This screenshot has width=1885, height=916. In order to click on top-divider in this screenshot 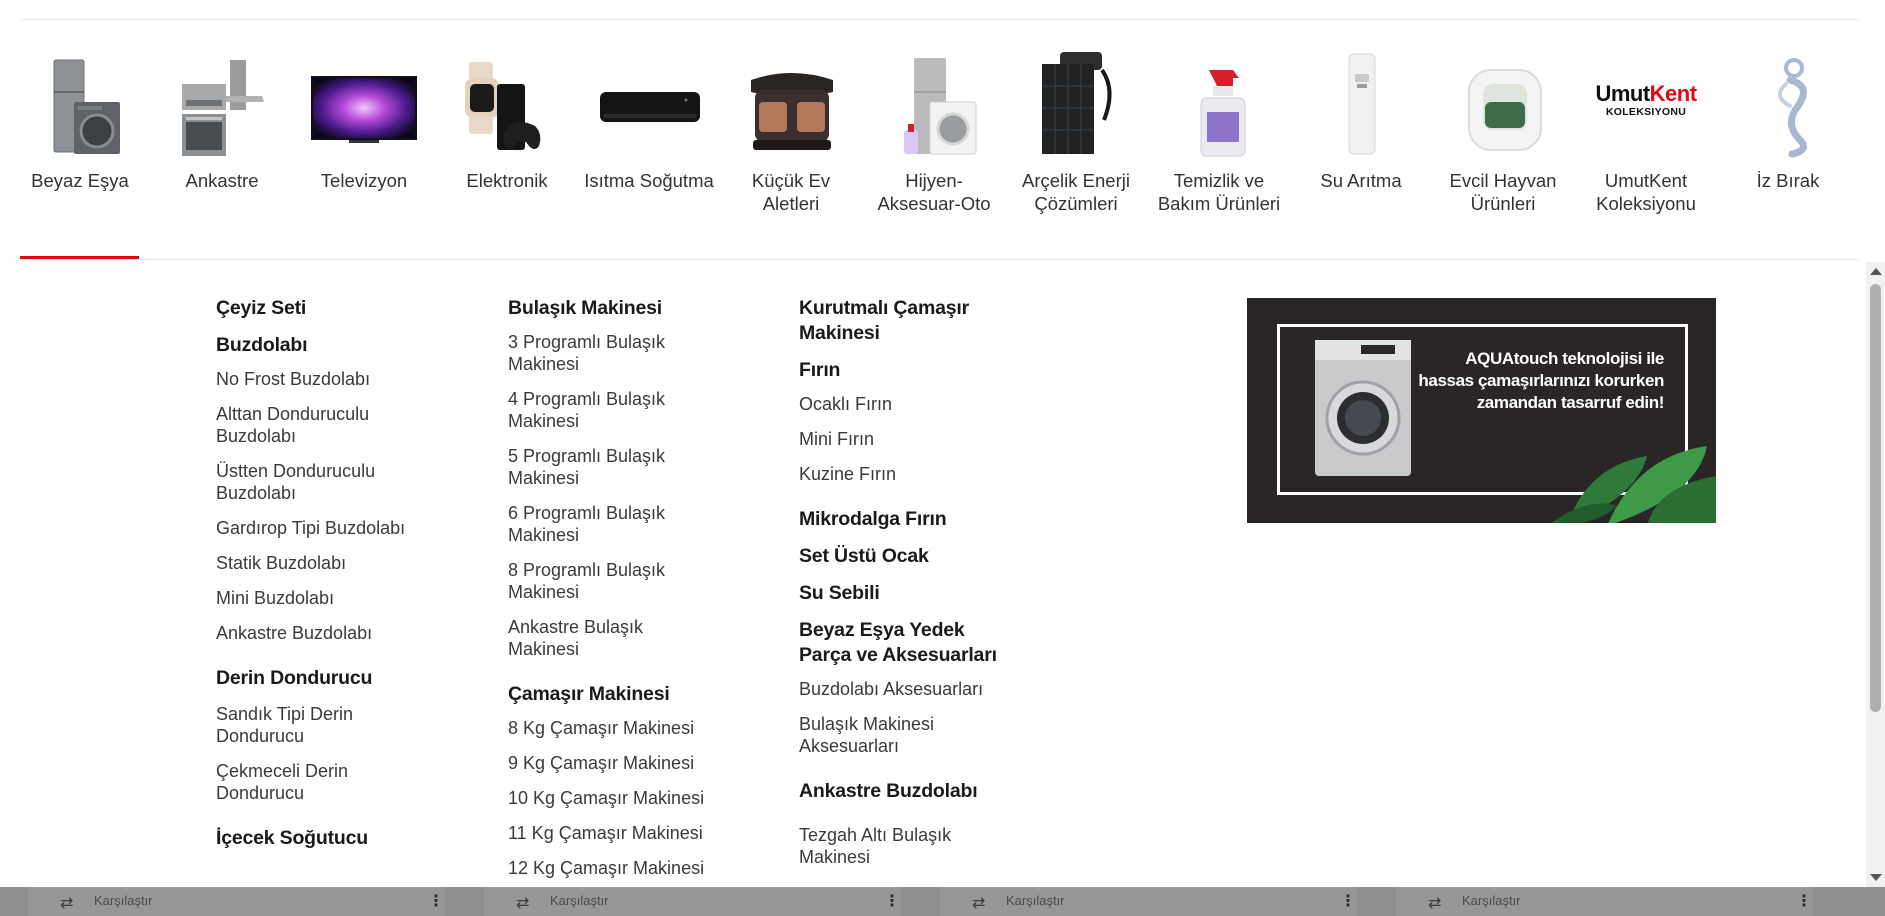, I will do `click(940, 19)`.